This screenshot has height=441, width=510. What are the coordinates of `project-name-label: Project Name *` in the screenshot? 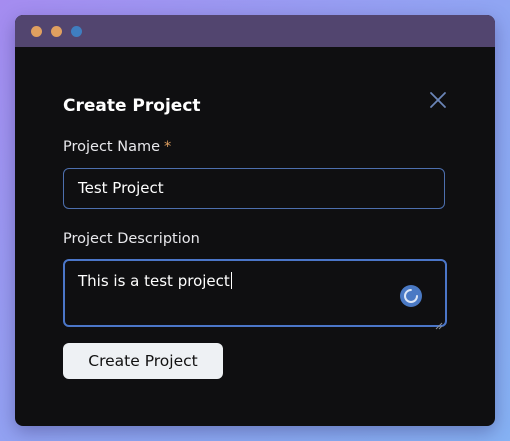 It's located at (117, 147).